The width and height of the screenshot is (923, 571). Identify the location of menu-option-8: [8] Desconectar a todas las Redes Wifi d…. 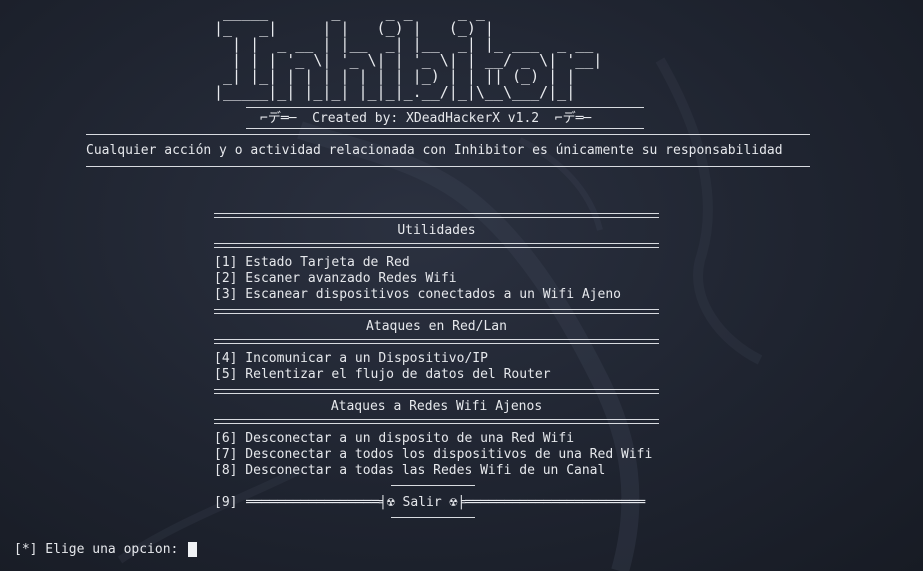
(409, 471).